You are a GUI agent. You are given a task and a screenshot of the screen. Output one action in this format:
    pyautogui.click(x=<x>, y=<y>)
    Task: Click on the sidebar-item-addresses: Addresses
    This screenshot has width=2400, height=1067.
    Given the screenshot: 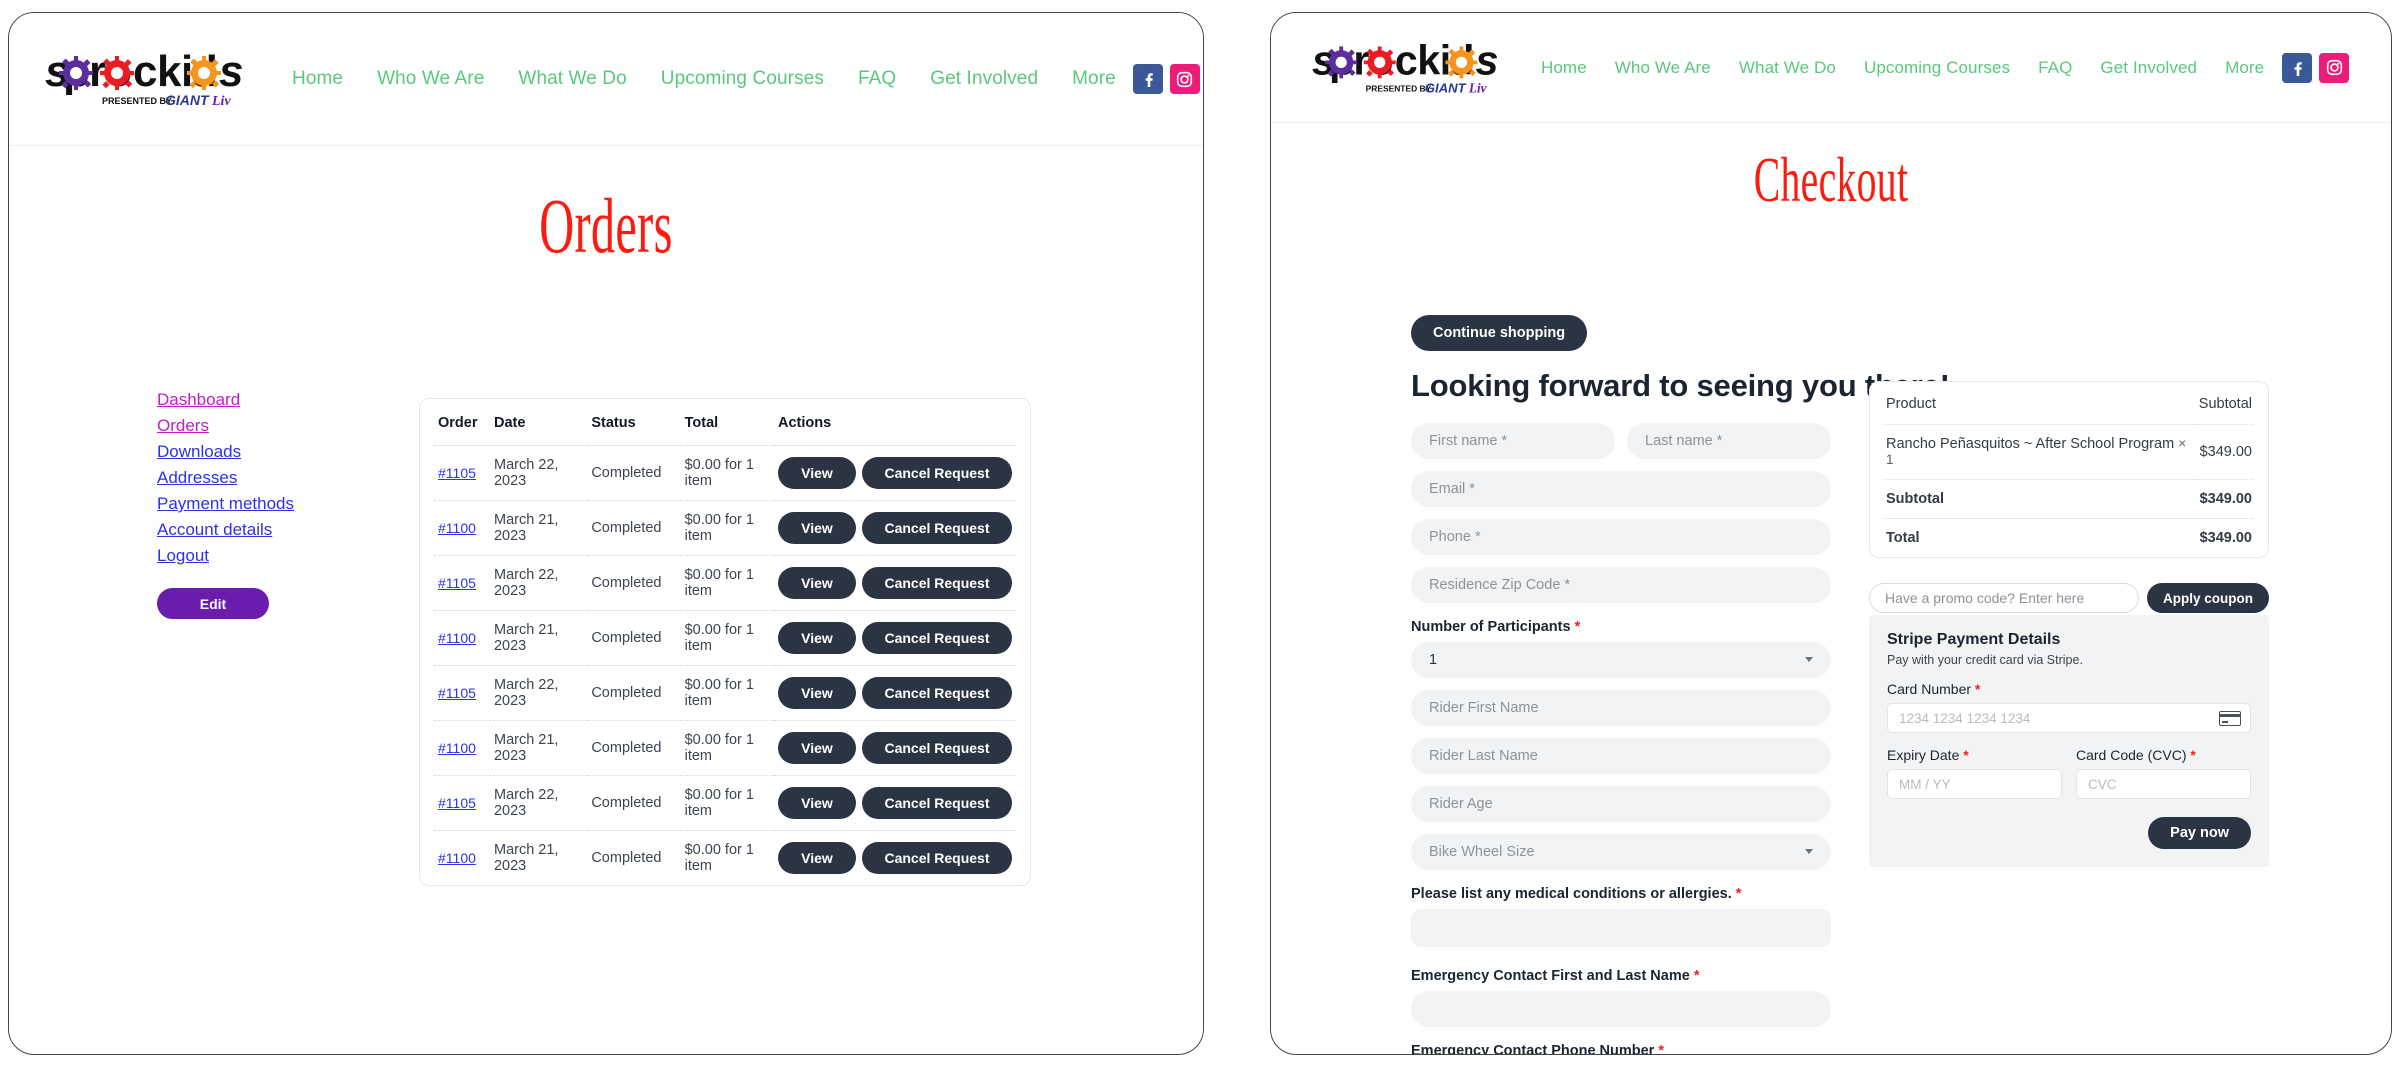 What is the action you would take?
    pyautogui.click(x=197, y=478)
    